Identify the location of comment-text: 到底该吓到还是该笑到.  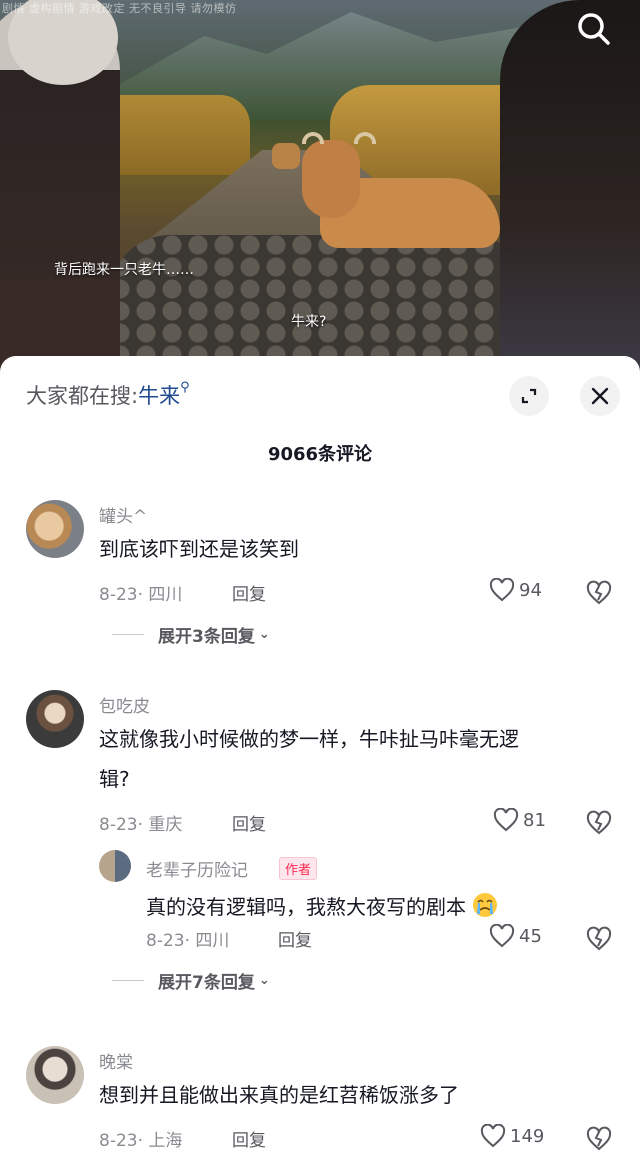
(199, 549).